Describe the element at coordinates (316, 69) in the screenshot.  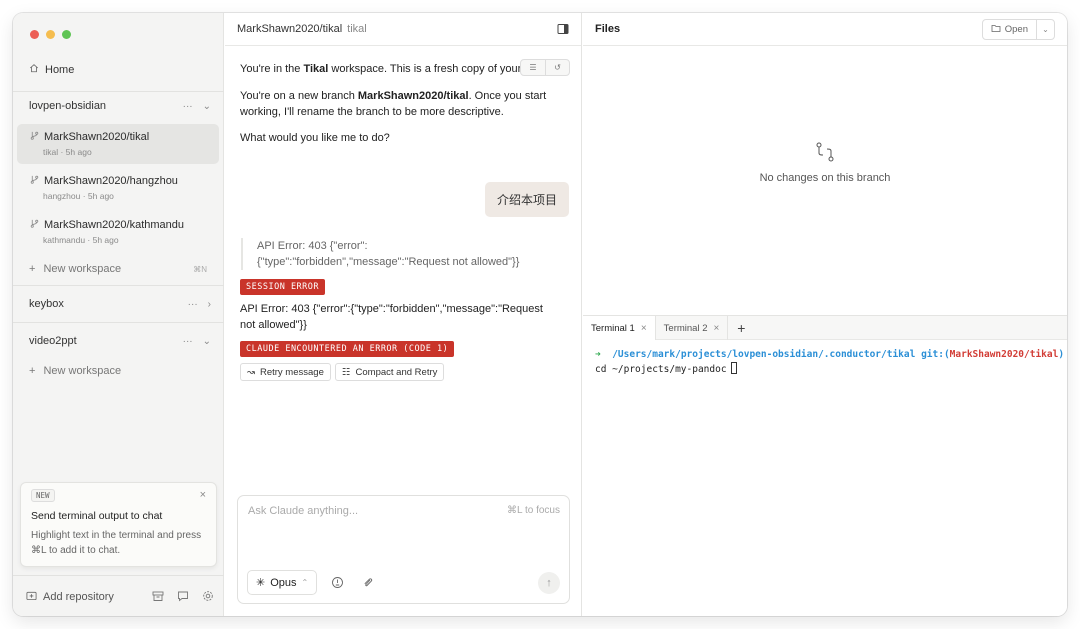
I see `msg-bold: Tikal` at that location.